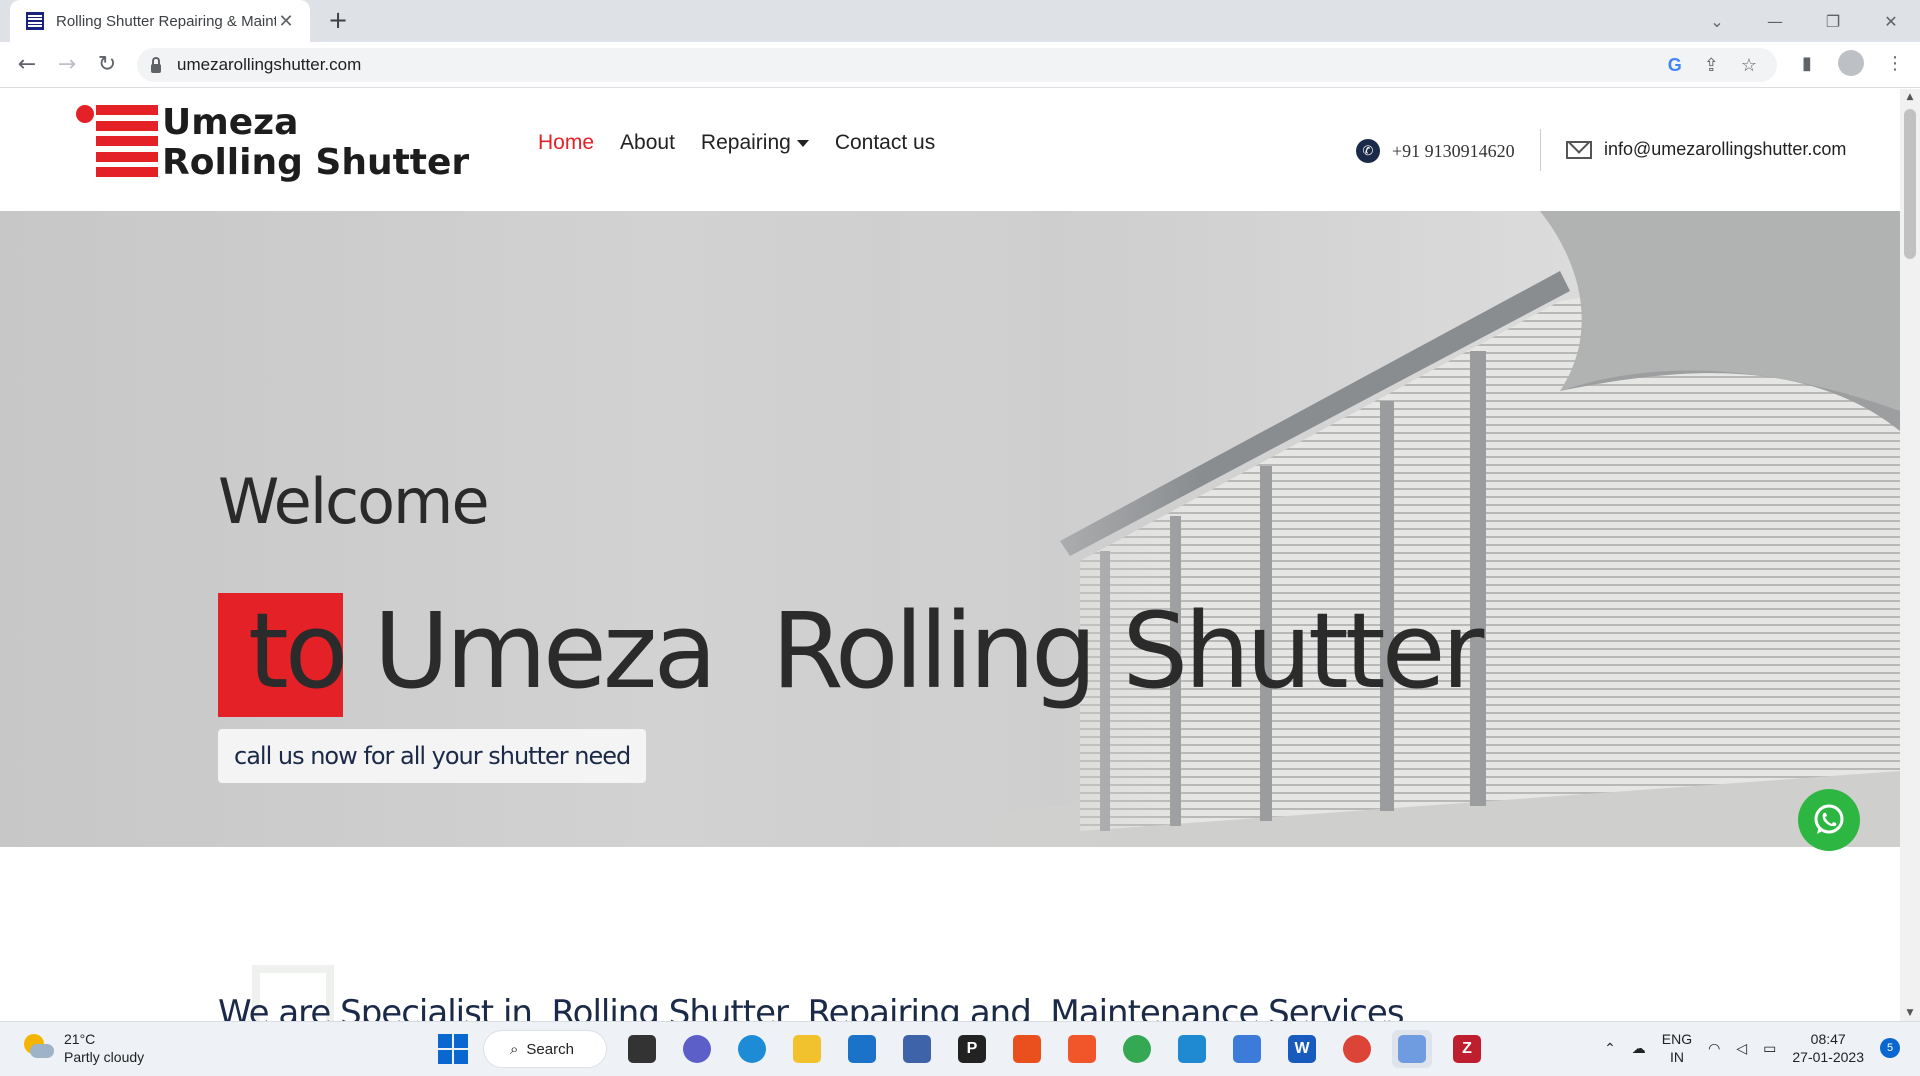 This screenshot has width=1920, height=1076. I want to click on taskbar-apps: ⌕ Search P W Z, so click(962, 1049).